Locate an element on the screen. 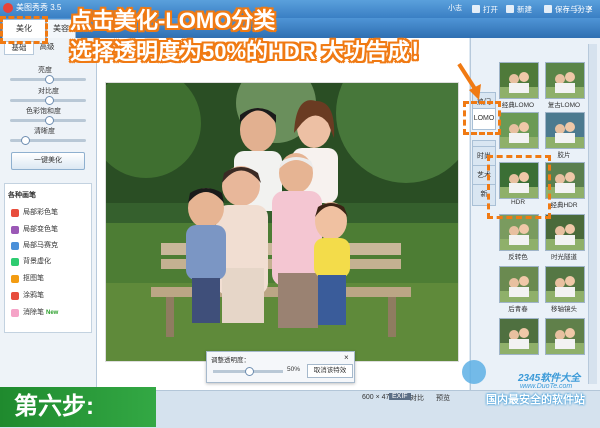 This screenshot has width=600, height=428. sharpness-label: 清晰度 is located at coordinates (44, 131).